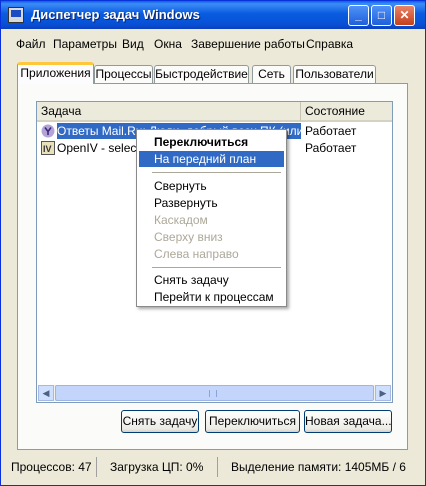  Describe the element at coordinates (211, 159) in the screenshot. I see `menu-item-bring-to-front: На передний план` at that location.